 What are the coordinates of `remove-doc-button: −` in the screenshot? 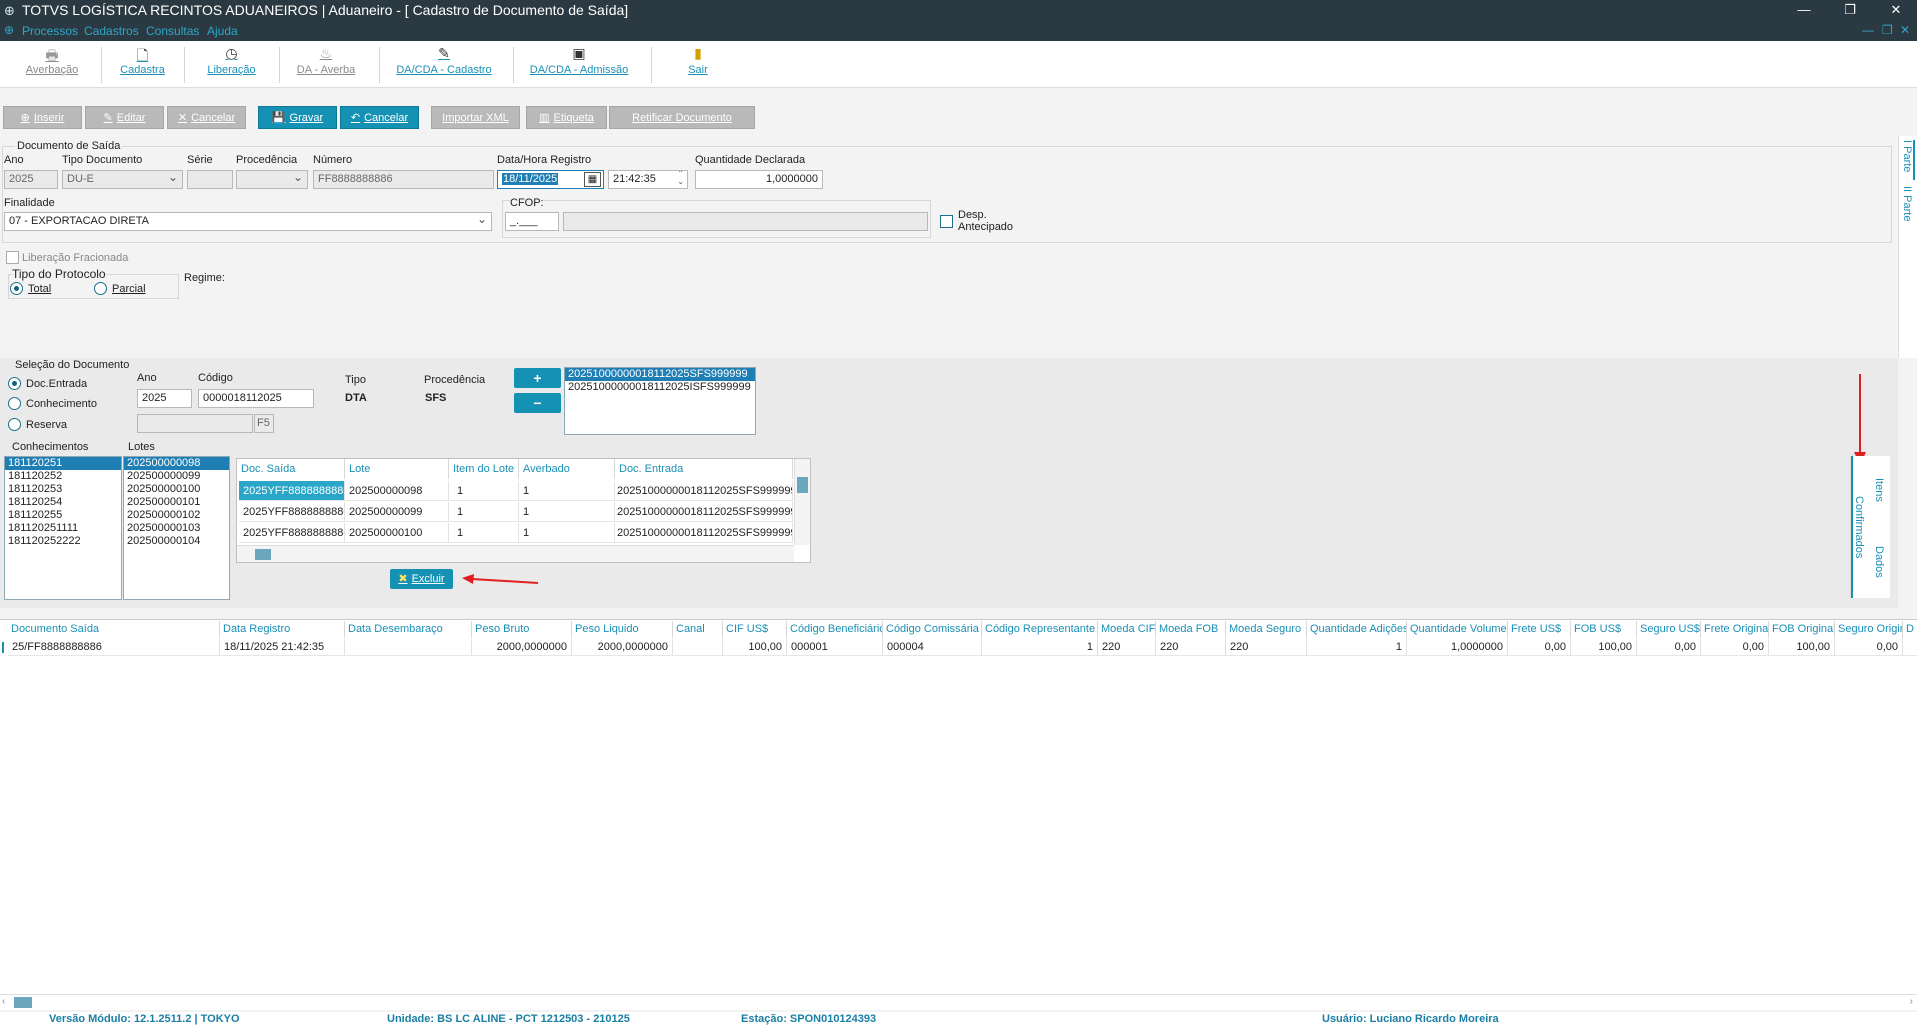 It's located at (537, 403).